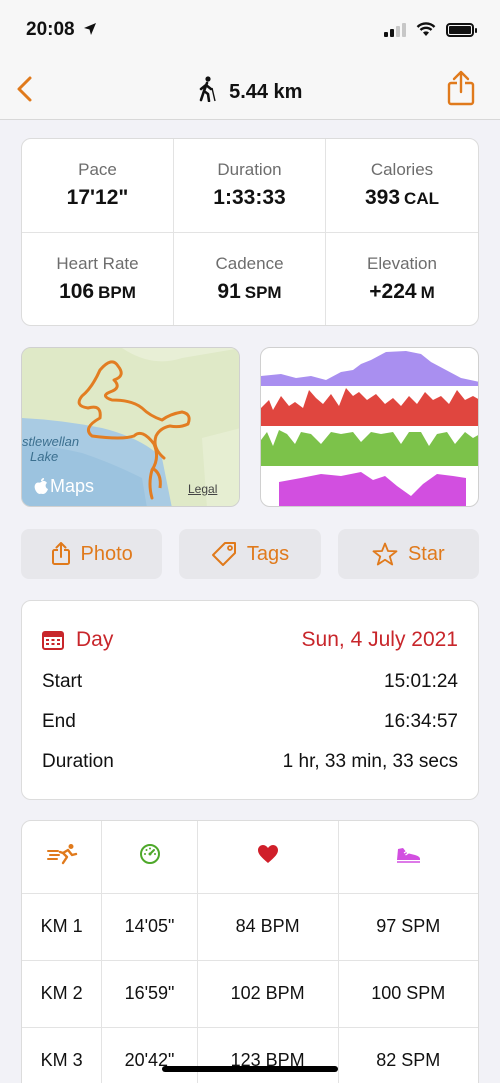 The width and height of the screenshot is (500, 1083). I want to click on splits-header-heart-rate, so click(268, 857).